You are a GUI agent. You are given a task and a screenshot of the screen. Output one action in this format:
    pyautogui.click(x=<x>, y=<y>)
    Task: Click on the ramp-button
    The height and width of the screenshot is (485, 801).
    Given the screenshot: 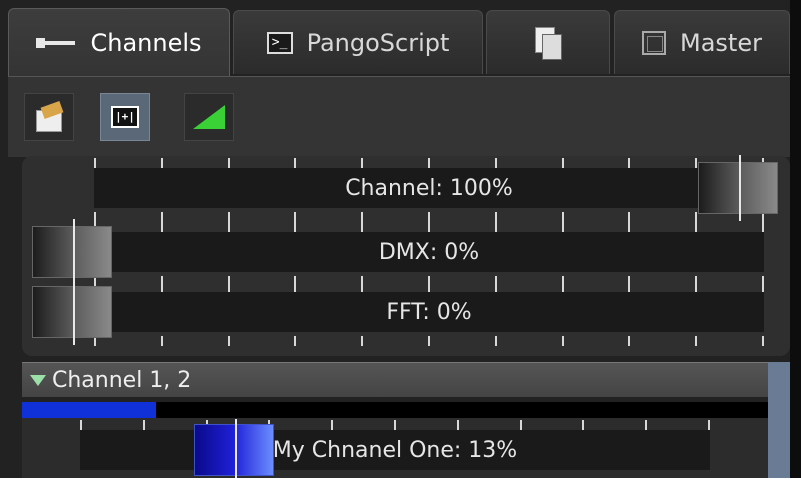 What is the action you would take?
    pyautogui.click(x=209, y=117)
    